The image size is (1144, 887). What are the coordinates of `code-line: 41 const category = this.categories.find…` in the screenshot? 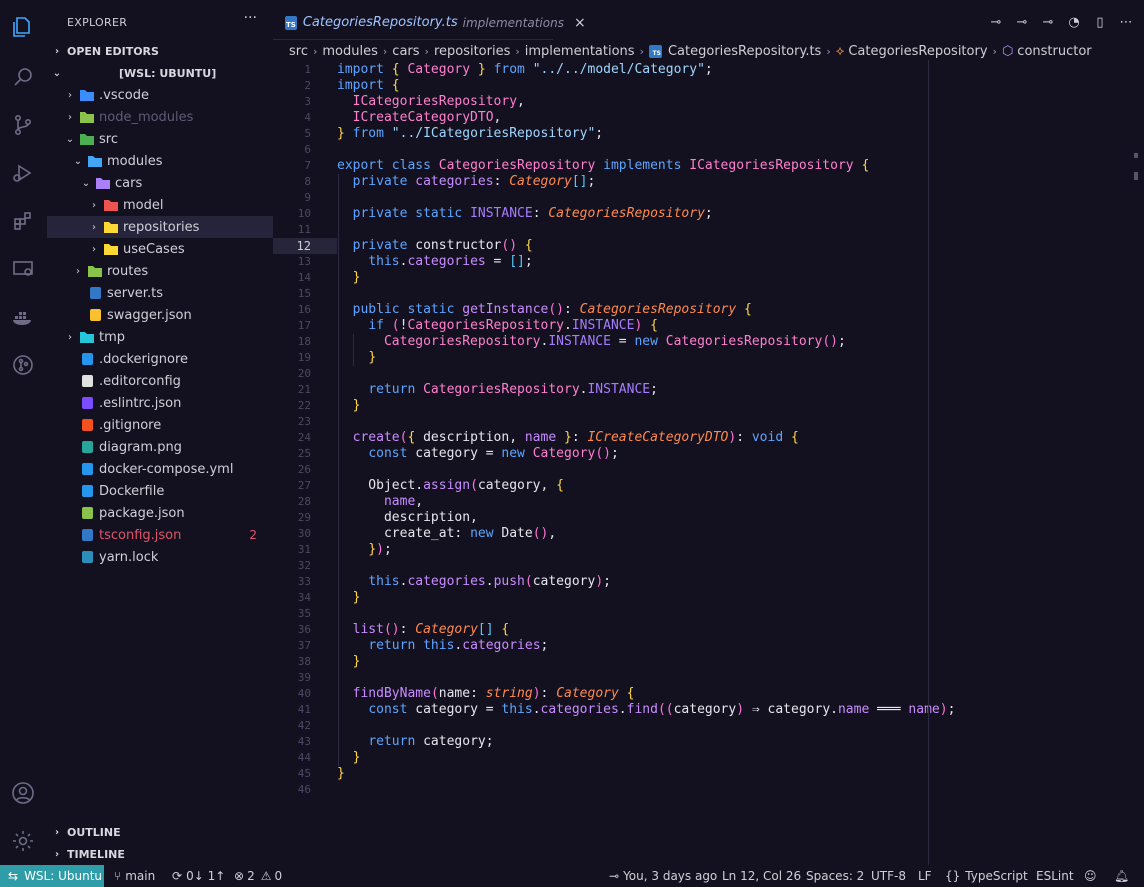 It's located at (614, 710).